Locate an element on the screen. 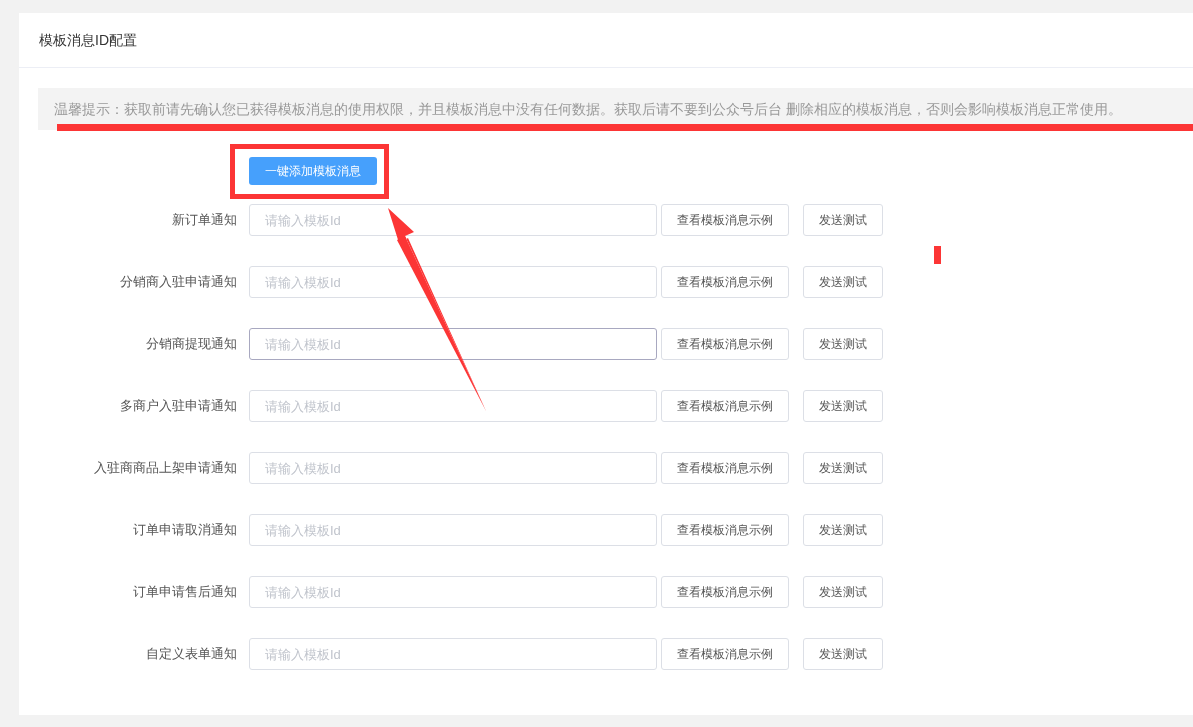 Image resolution: width=1193 pixels, height=727 pixels. panel-title: 模板消息ID配置 is located at coordinates (88, 40).